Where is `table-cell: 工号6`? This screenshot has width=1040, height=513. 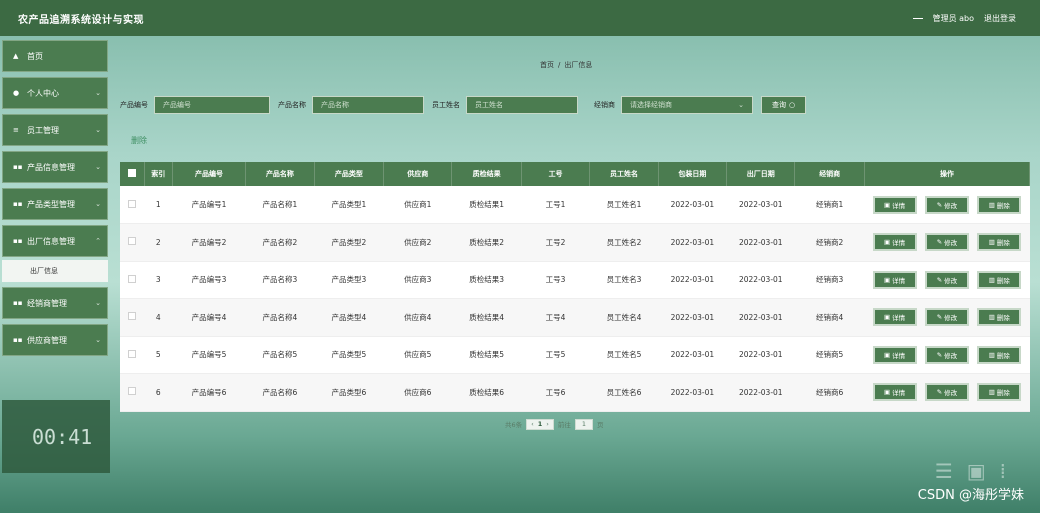
table-cell: 工号6 is located at coordinates (555, 392).